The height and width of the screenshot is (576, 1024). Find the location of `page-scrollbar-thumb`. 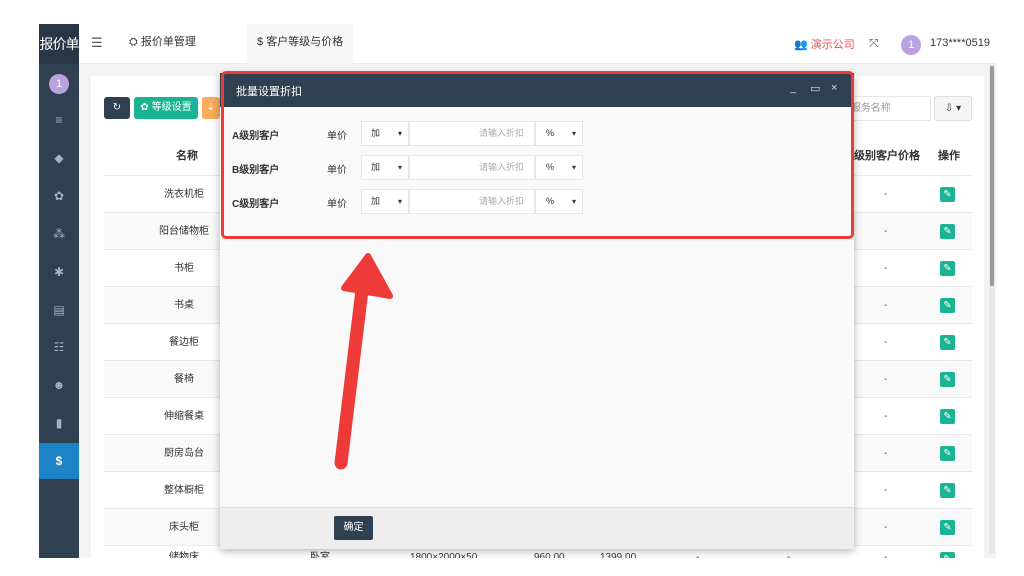

page-scrollbar-thumb is located at coordinates (992, 176).